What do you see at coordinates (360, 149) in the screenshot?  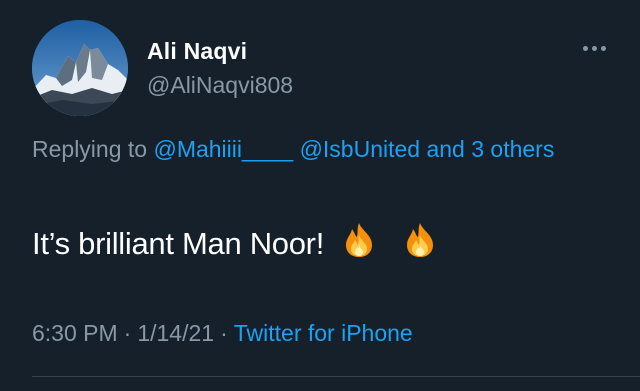 I see `mention-isbunited: @IsbUnited` at bounding box center [360, 149].